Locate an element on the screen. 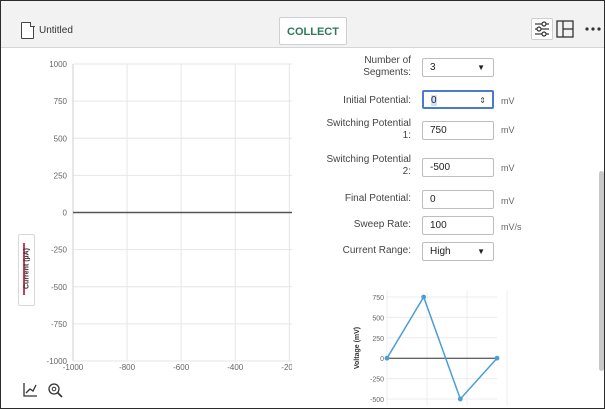 This screenshot has height=409, width=605. potential-preview-chart: 750 500 250 0 -250 -500 Voltage (mV) is located at coordinates (431, 348).